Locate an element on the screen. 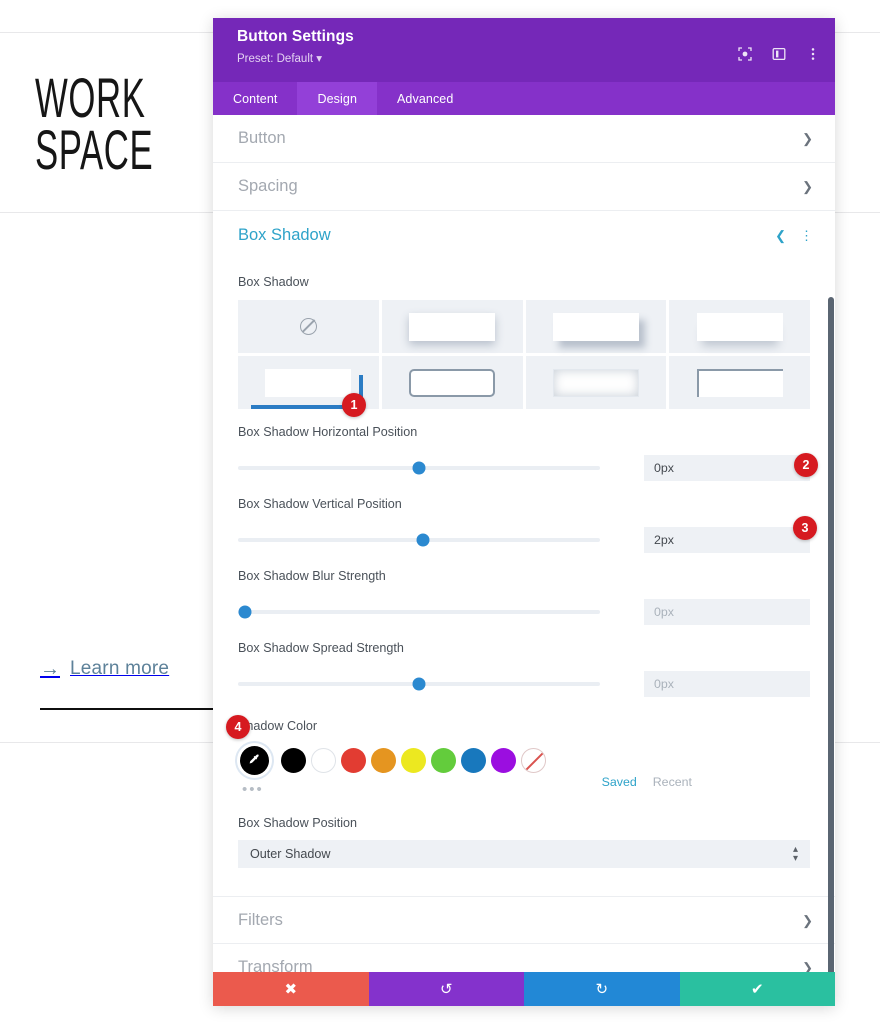  recent-colors-tab: Recent is located at coordinates (672, 782).